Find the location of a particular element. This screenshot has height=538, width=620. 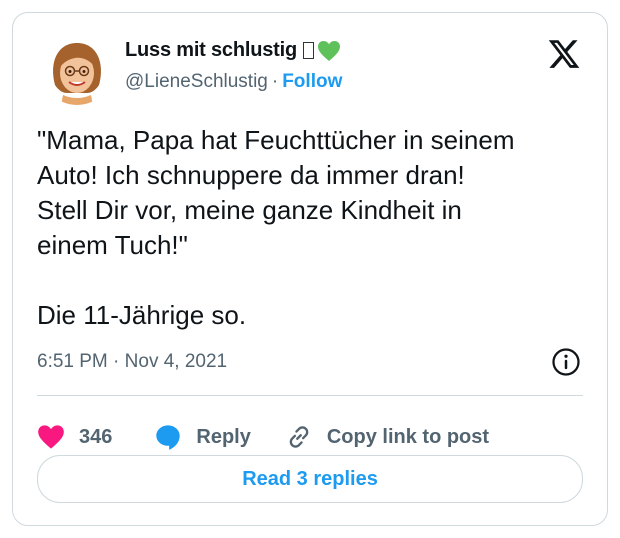

like-button: 346 is located at coordinates (74, 437).